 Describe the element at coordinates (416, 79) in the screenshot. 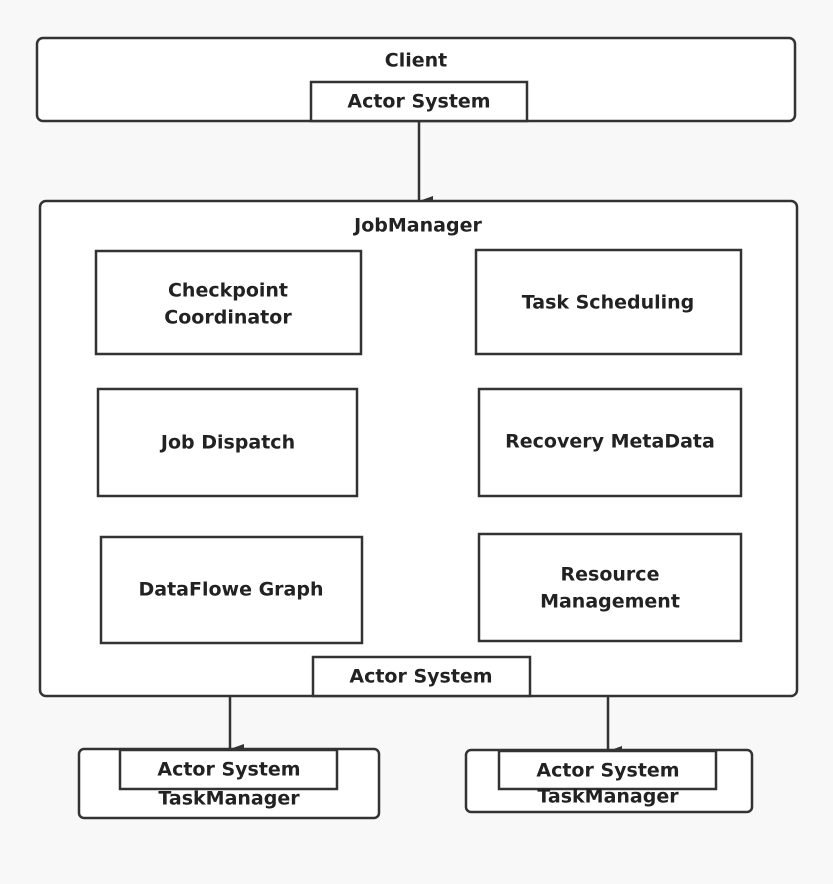

I see `client-box: Client Actor System` at that location.